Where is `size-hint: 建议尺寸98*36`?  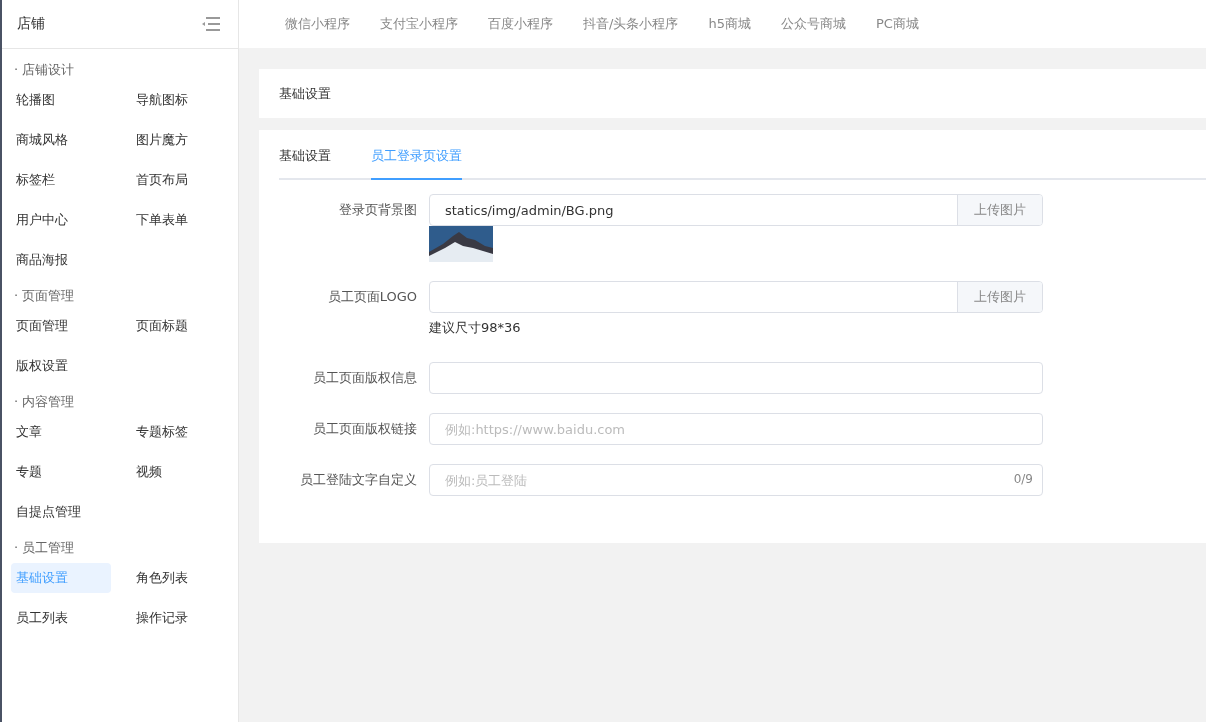 size-hint: 建议尺寸98*36 is located at coordinates (475, 328).